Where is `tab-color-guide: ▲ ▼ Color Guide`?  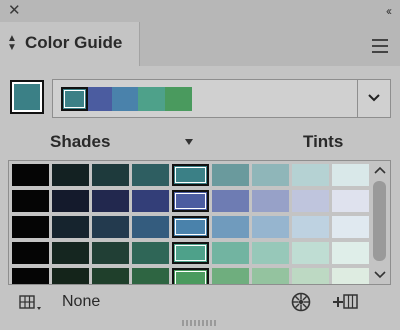
tab-color-guide: ▲ ▼ Color Guide is located at coordinates (70, 44).